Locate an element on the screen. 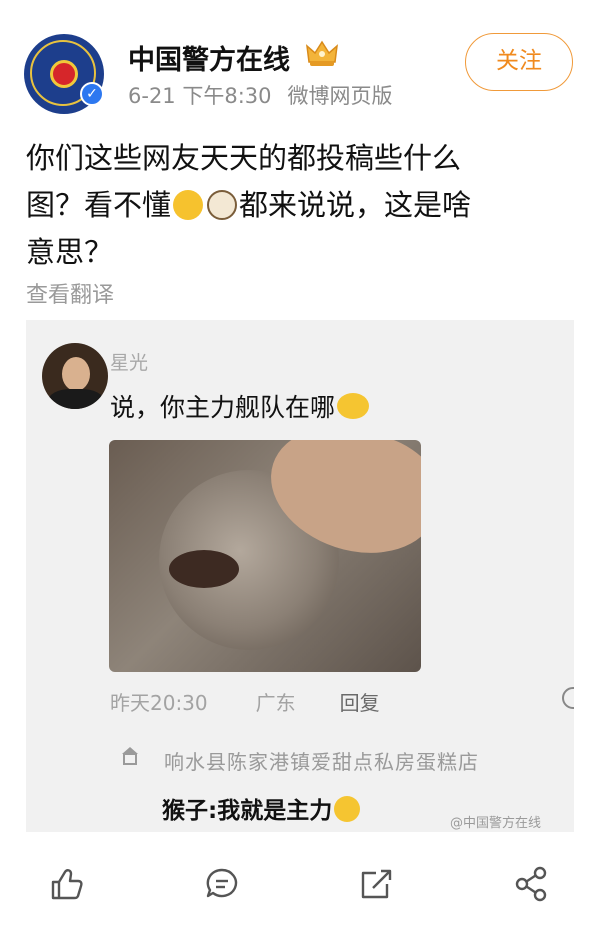 This screenshot has width=600, height=932. commenter-body is located at coordinates (76, 399).